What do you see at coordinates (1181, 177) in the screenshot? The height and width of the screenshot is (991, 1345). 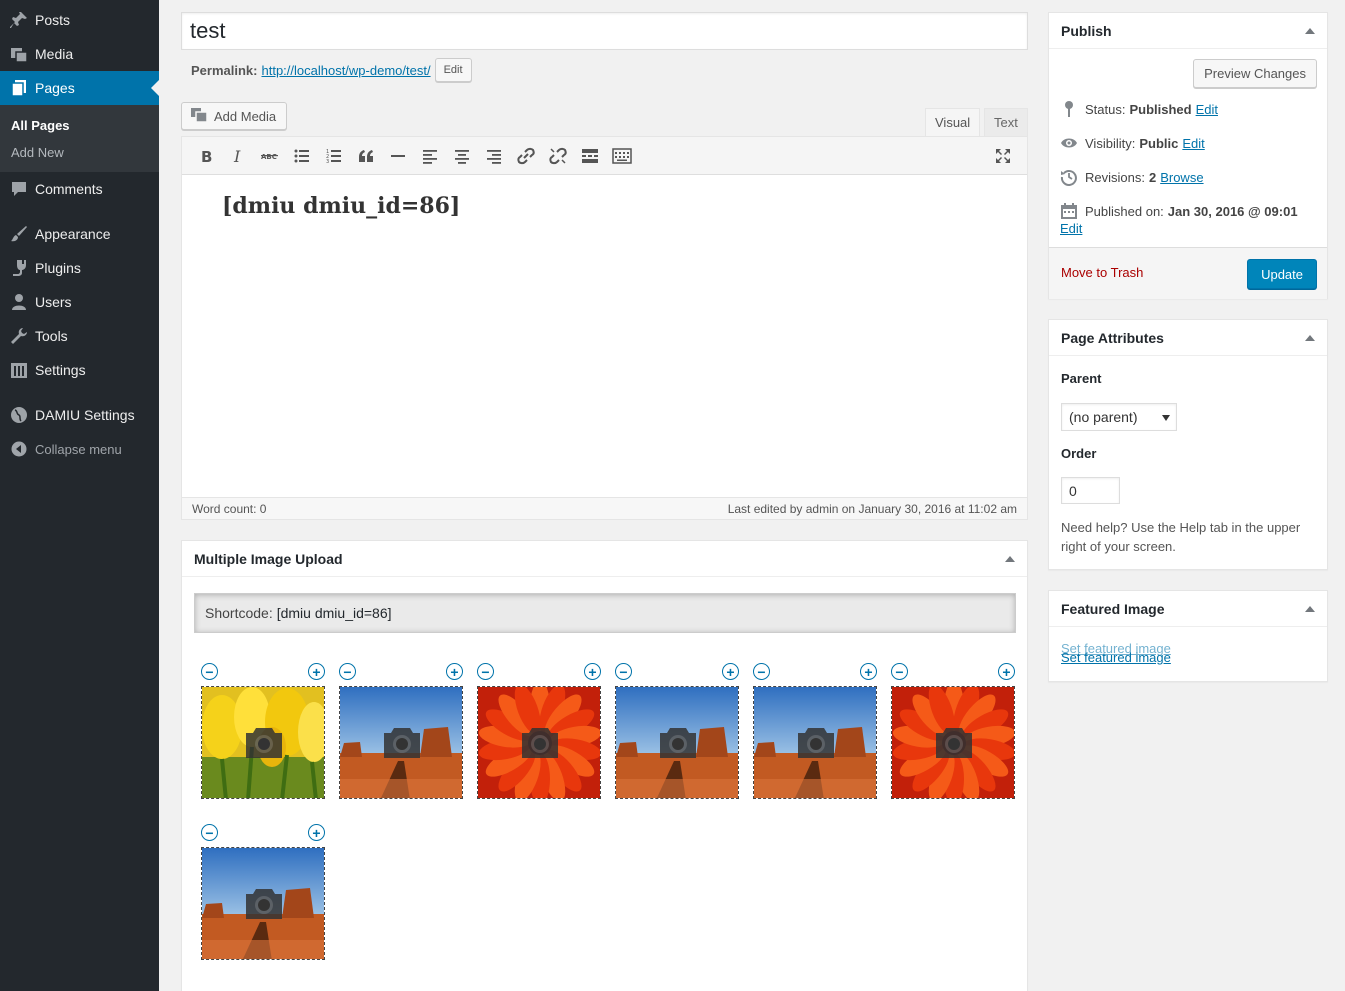 I see `revisions-browse-link: Browse` at bounding box center [1181, 177].